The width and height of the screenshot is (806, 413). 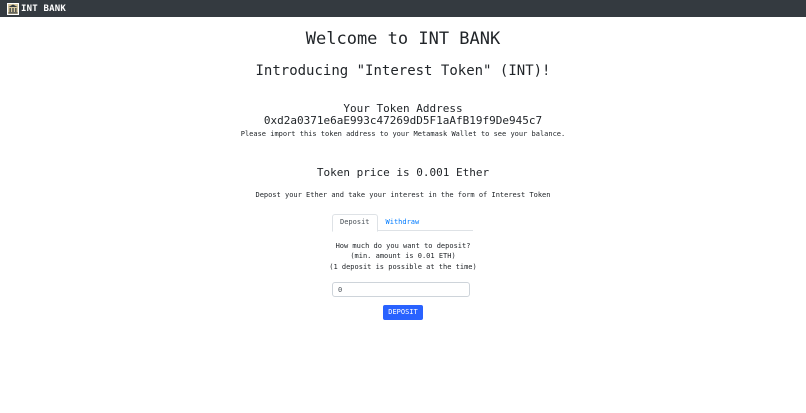 I want to click on brand-name: INT BANK, so click(x=43, y=8).